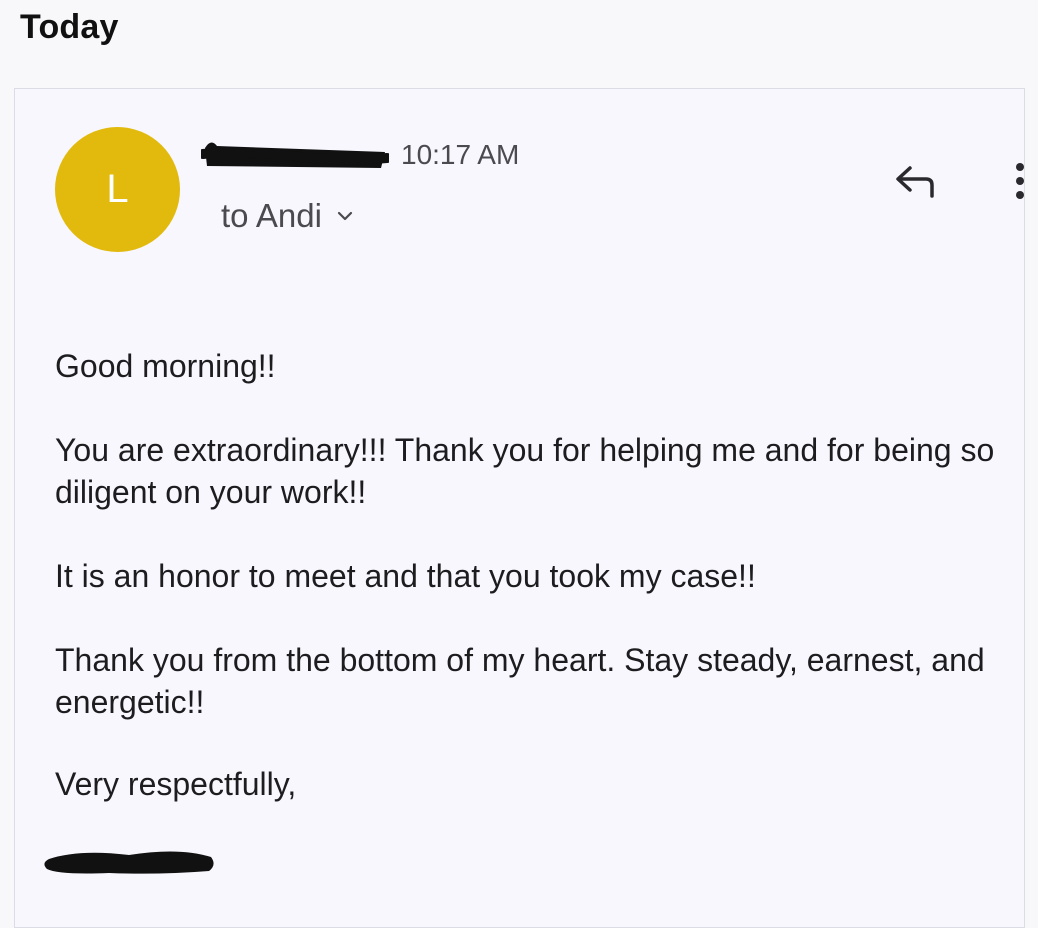 The image size is (1038, 928). Describe the element at coordinates (345, 216) in the screenshot. I see `chevron-down-icon` at that location.